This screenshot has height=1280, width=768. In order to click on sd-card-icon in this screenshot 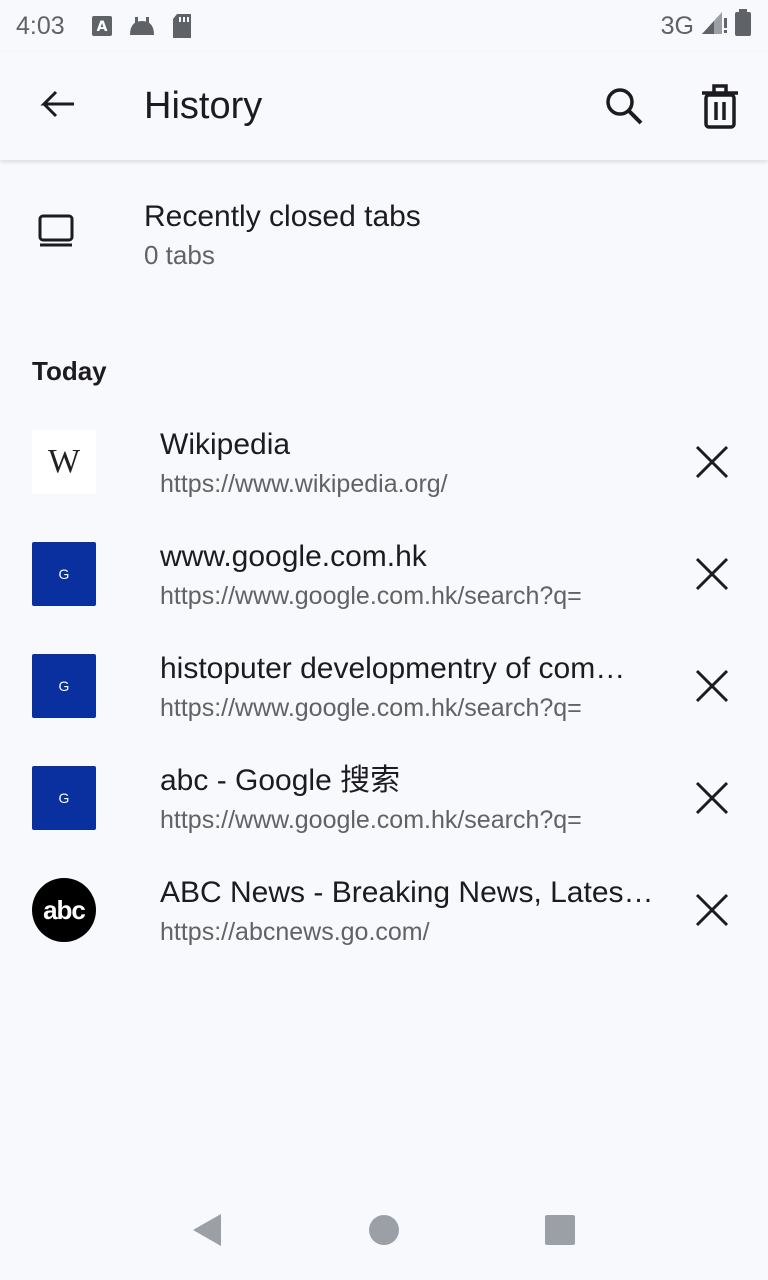, I will do `click(182, 26)`.